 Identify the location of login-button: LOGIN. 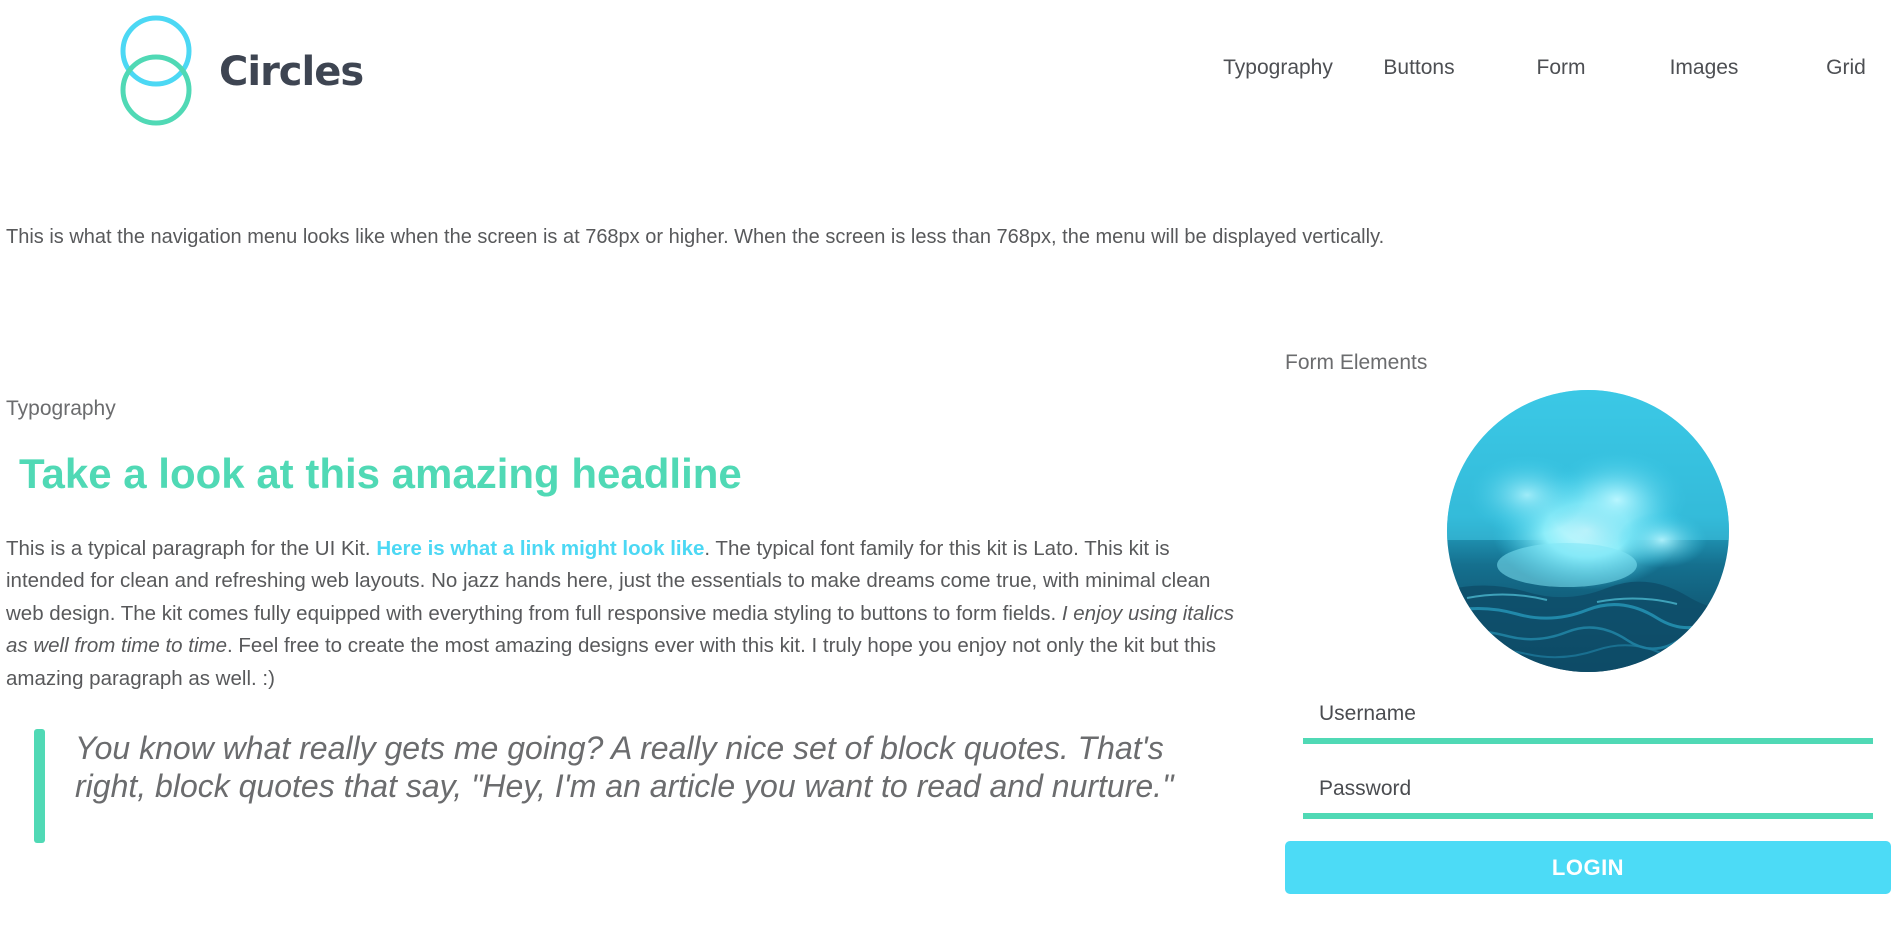
(1588, 867).